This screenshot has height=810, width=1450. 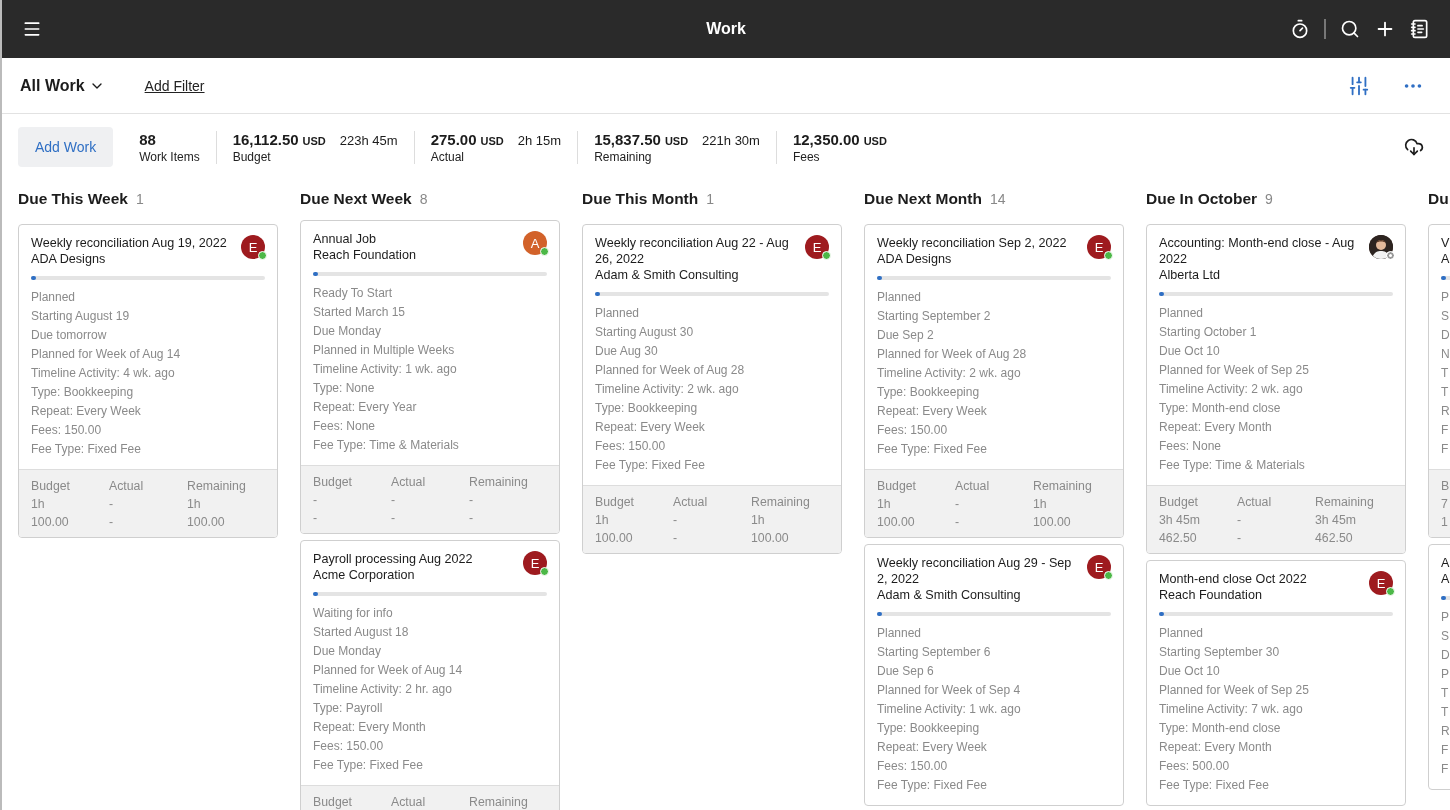 I want to click on card-detail: S, so click(x=1445, y=316).